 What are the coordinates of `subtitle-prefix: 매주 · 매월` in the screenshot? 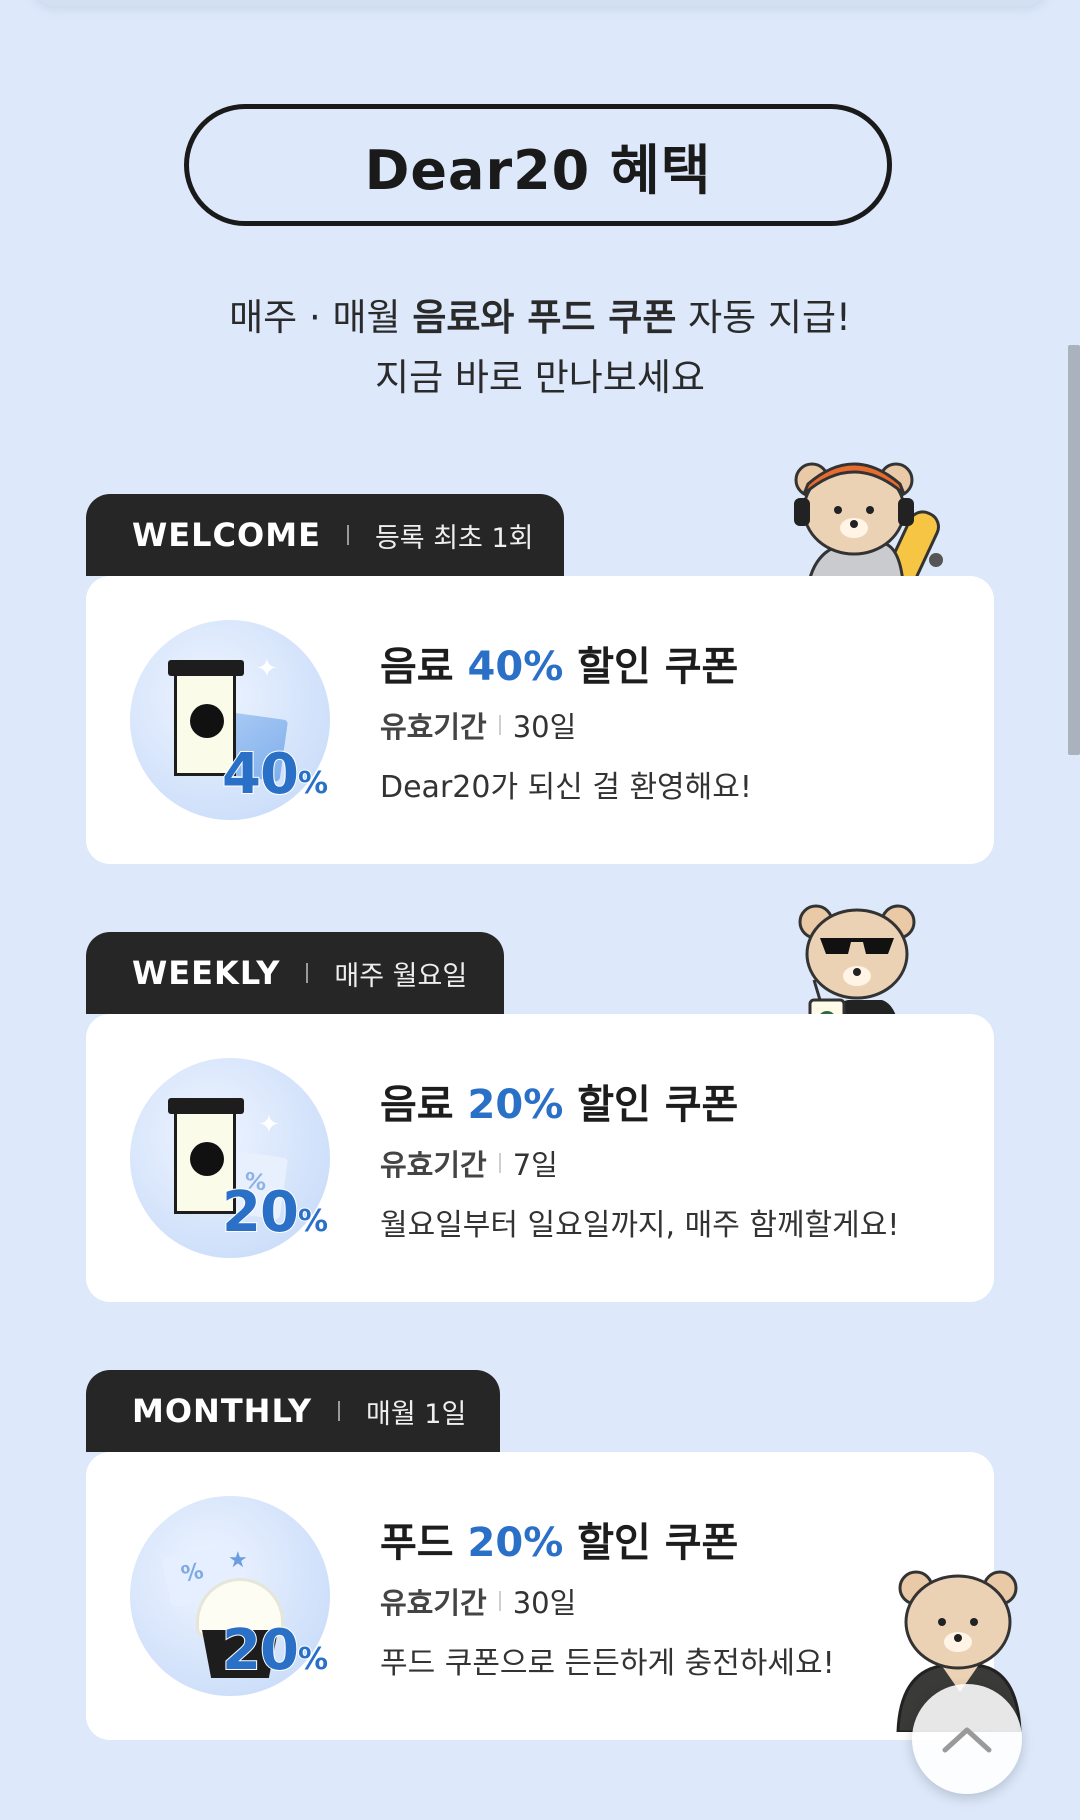 It's located at (321, 317).